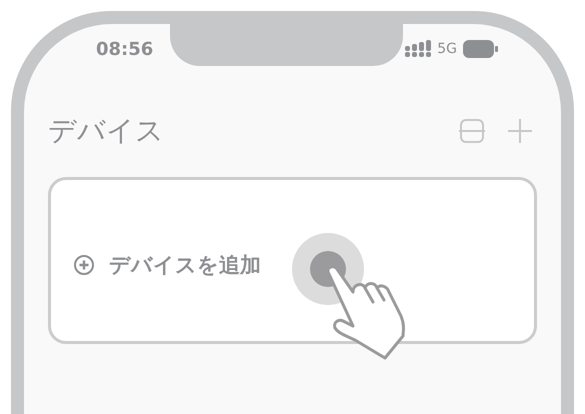 The image size is (585, 414). I want to click on page-title: デバイス, so click(106, 131).